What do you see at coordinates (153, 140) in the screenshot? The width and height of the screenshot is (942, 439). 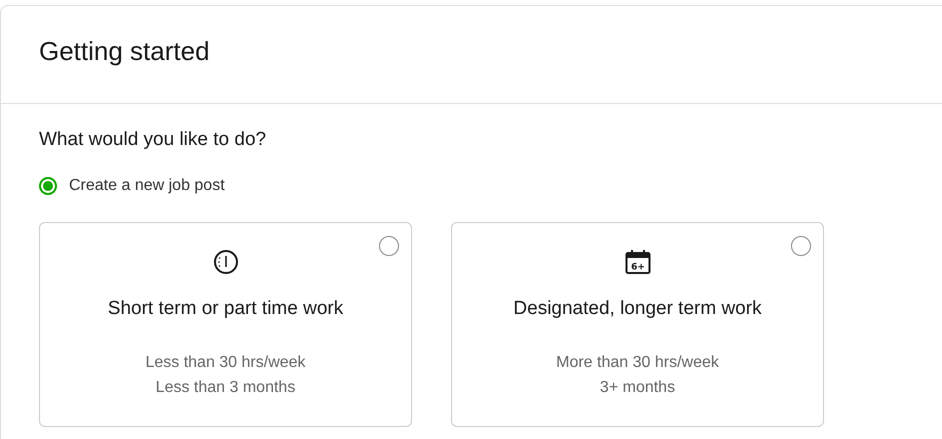 I see `question-heading: What would you like to do?` at bounding box center [153, 140].